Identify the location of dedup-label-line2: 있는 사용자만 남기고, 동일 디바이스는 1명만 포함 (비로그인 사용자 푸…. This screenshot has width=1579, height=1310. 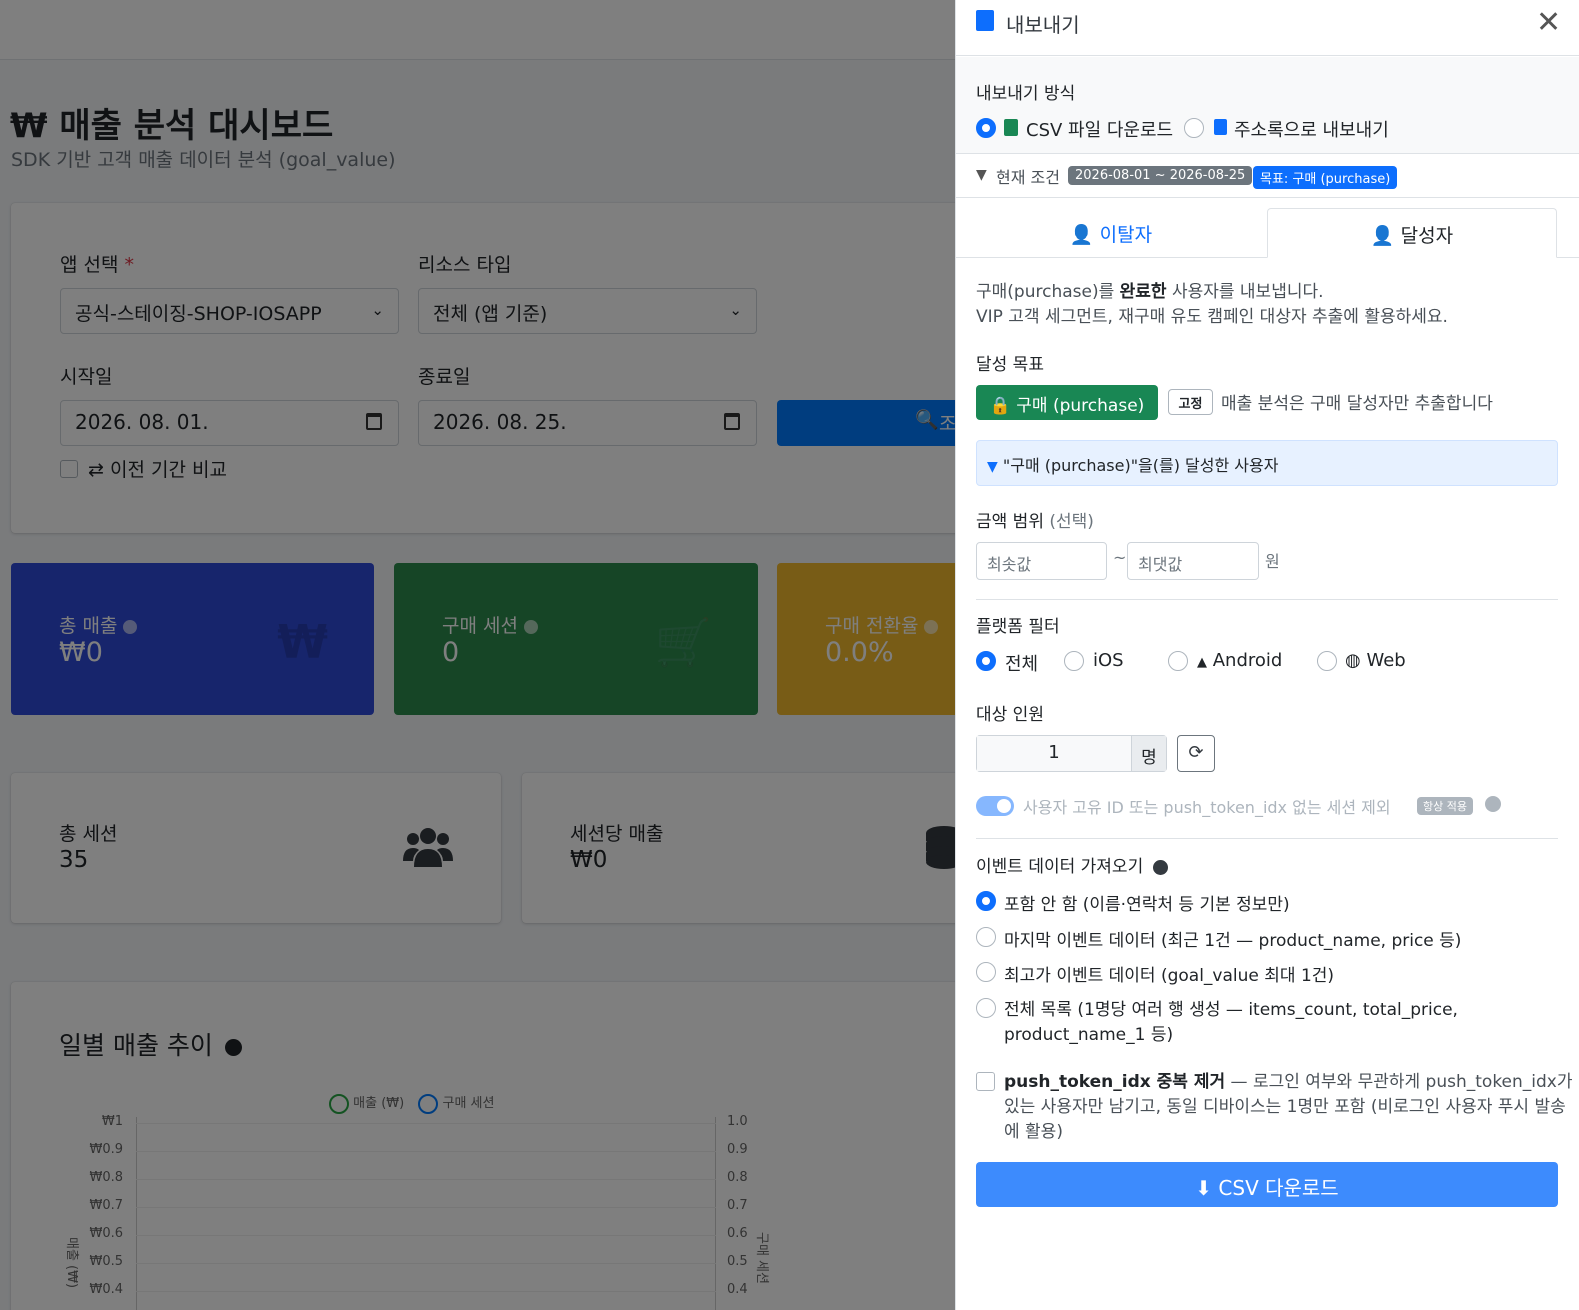
(1285, 1107).